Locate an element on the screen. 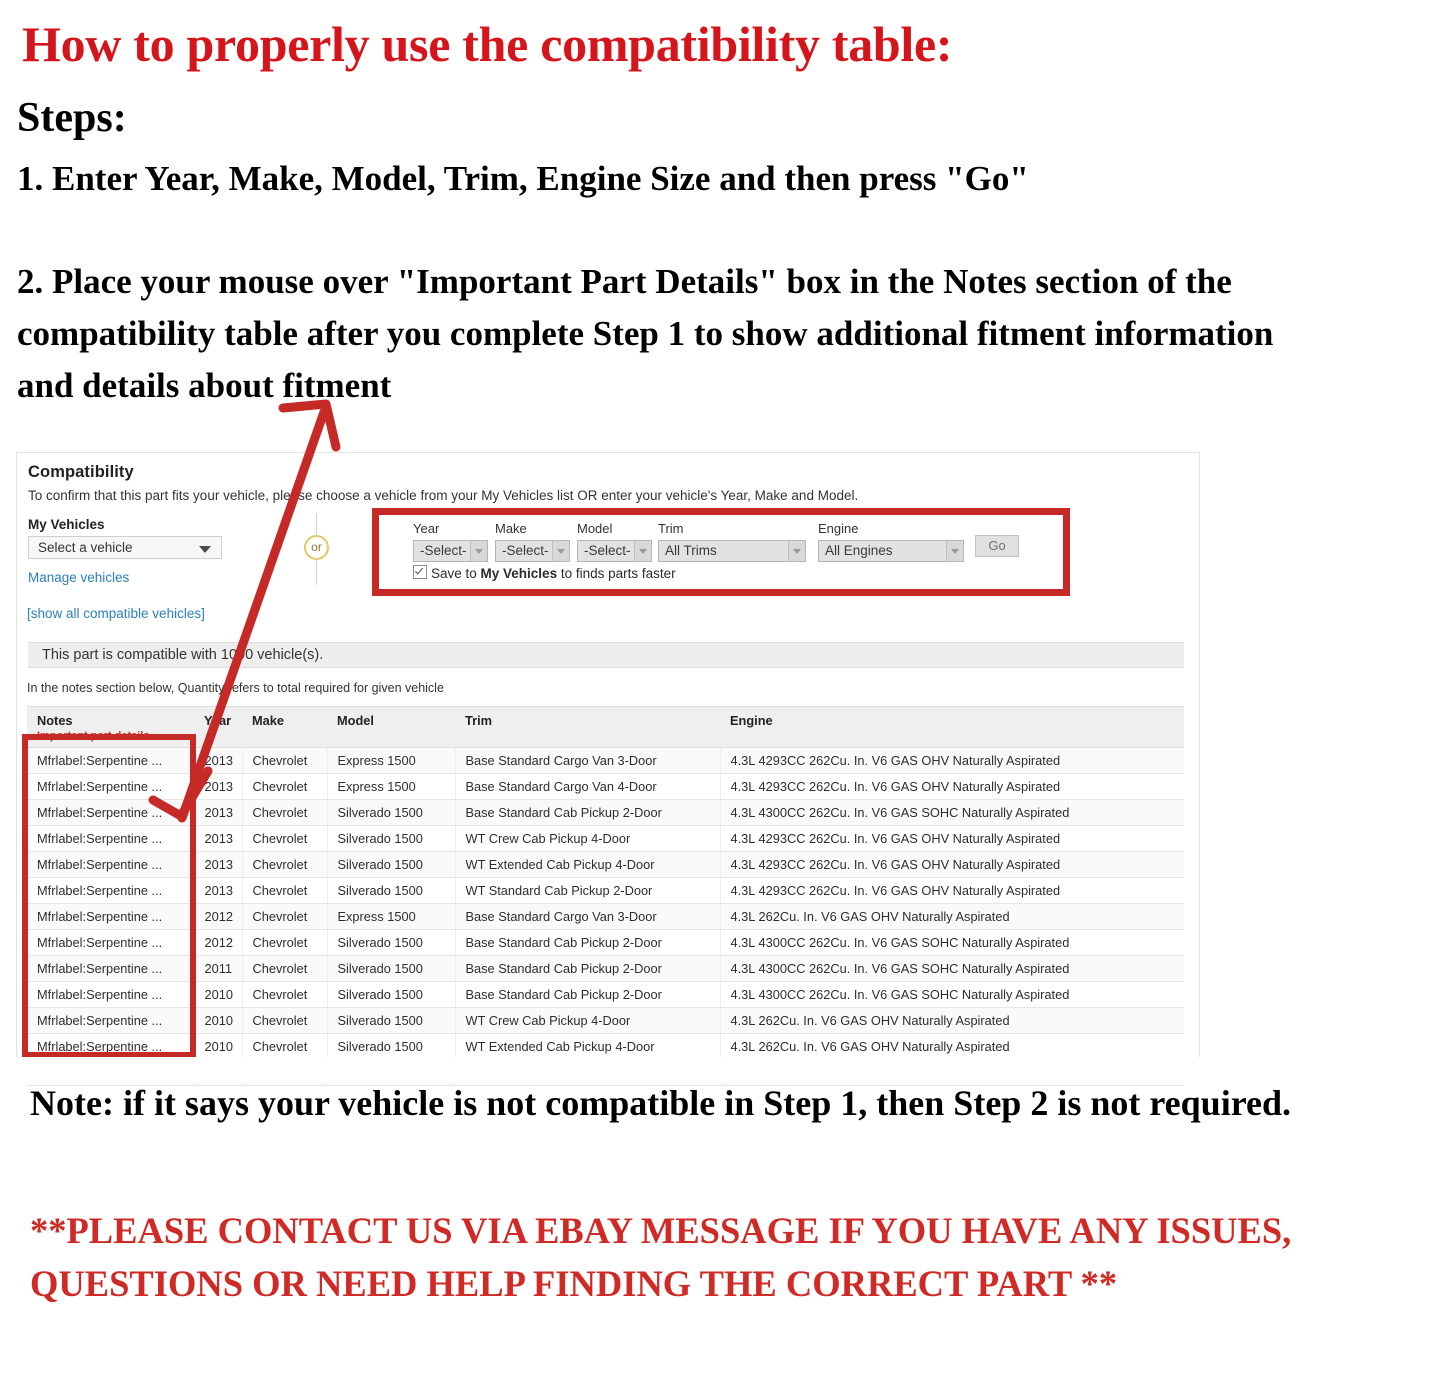  manage-vehicles-link: Manage vehicles is located at coordinates (78, 577).